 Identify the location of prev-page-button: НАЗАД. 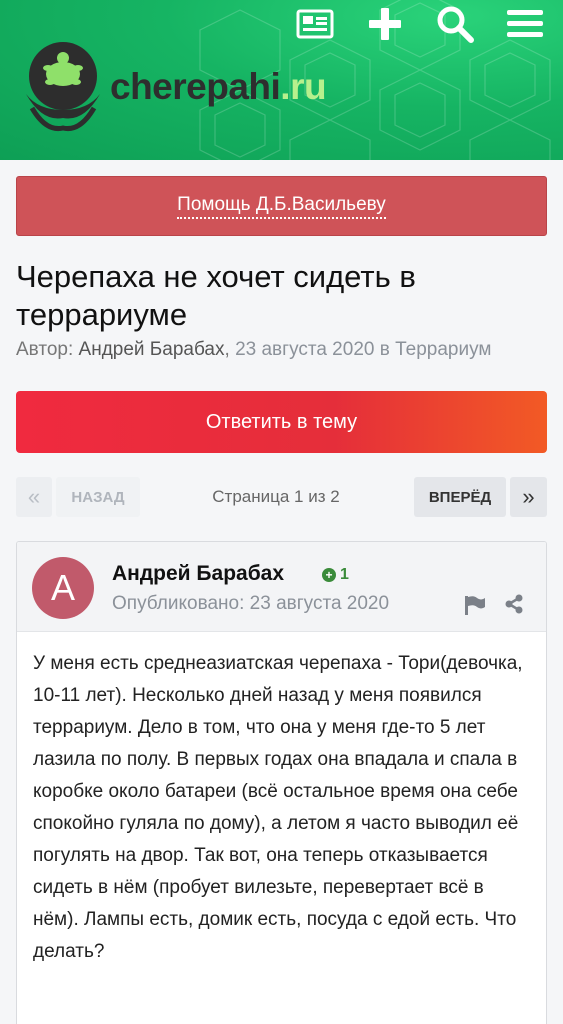
(98, 497).